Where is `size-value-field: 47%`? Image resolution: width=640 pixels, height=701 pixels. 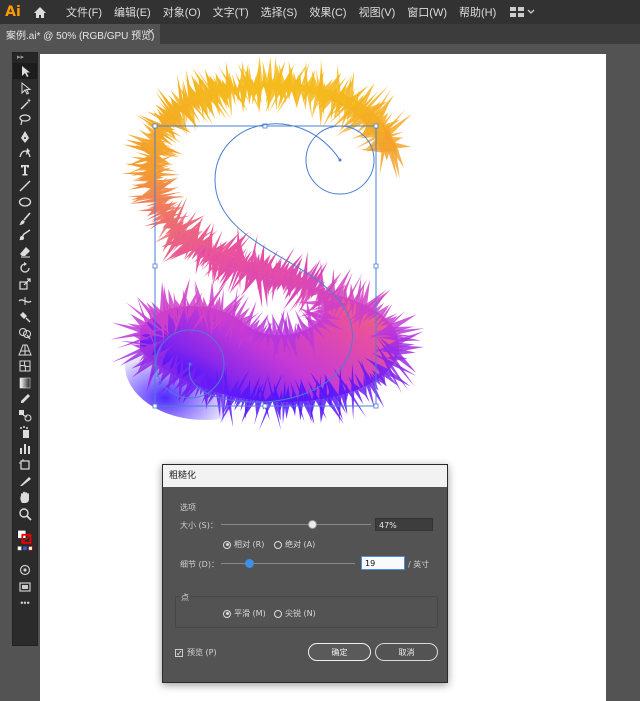
size-value-field: 47% is located at coordinates (404, 524).